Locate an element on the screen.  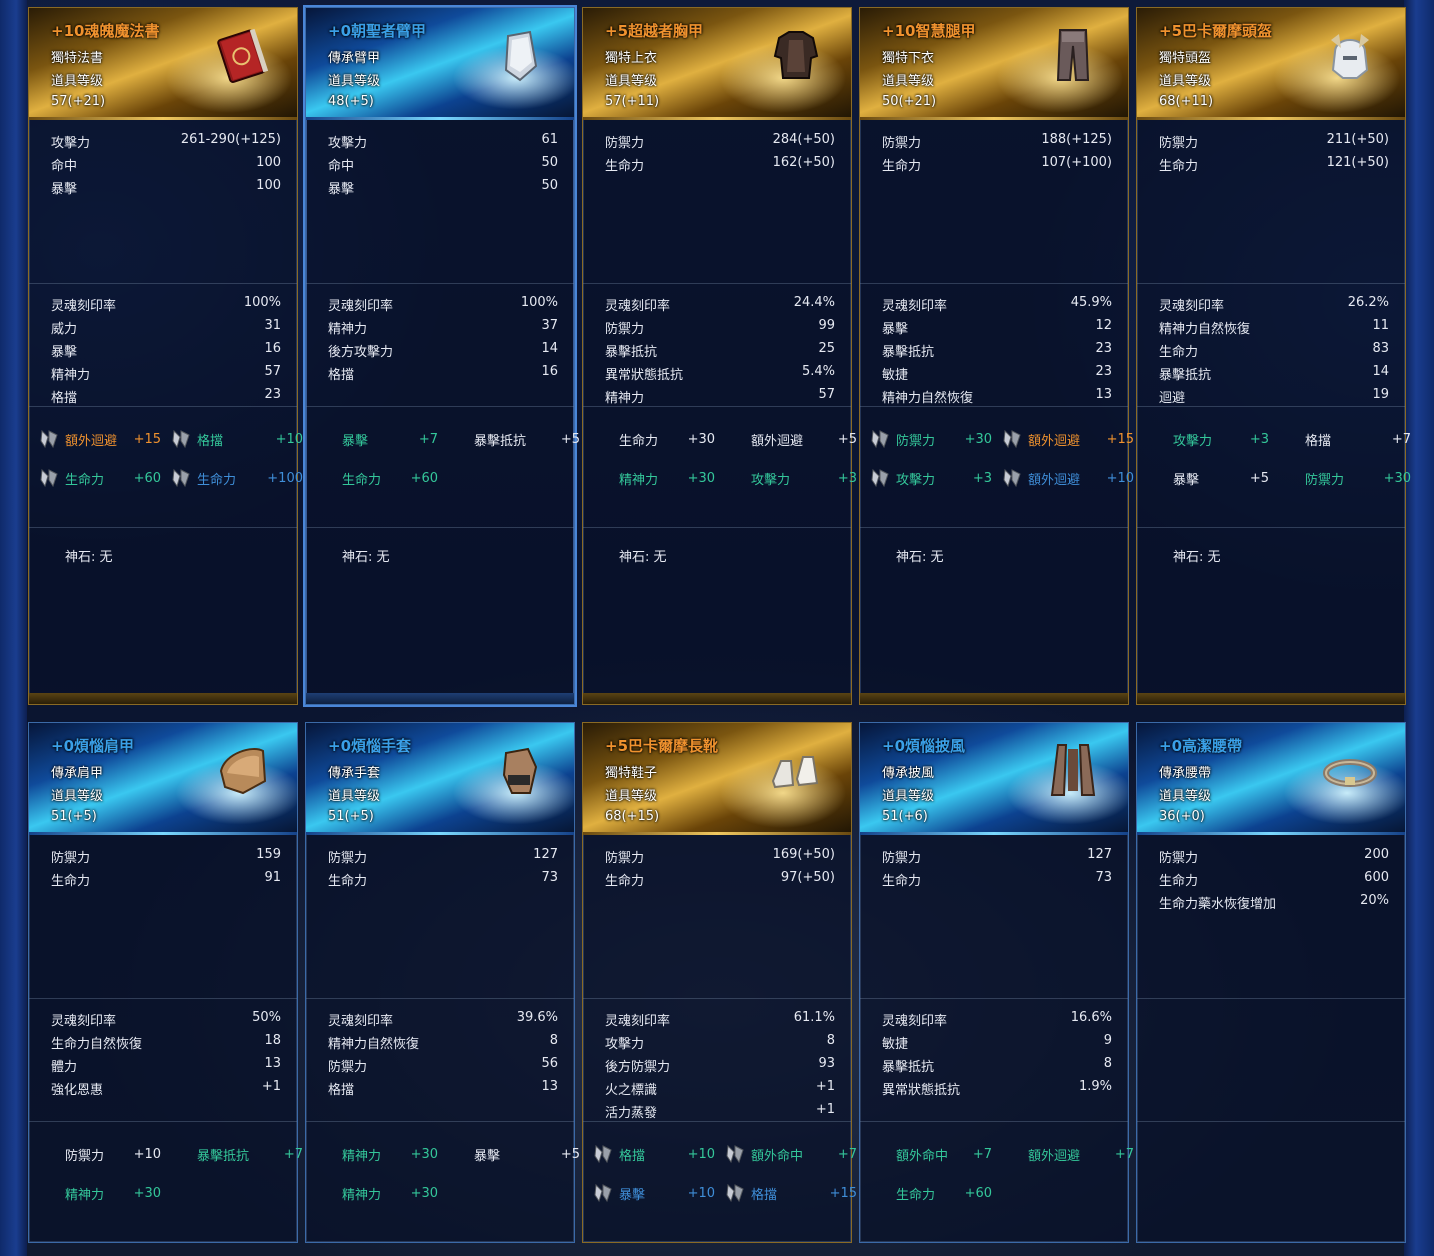
card-header: +0煩惱披風 傳承披風 道具等级 51(+6) is located at coordinates (994, 779).